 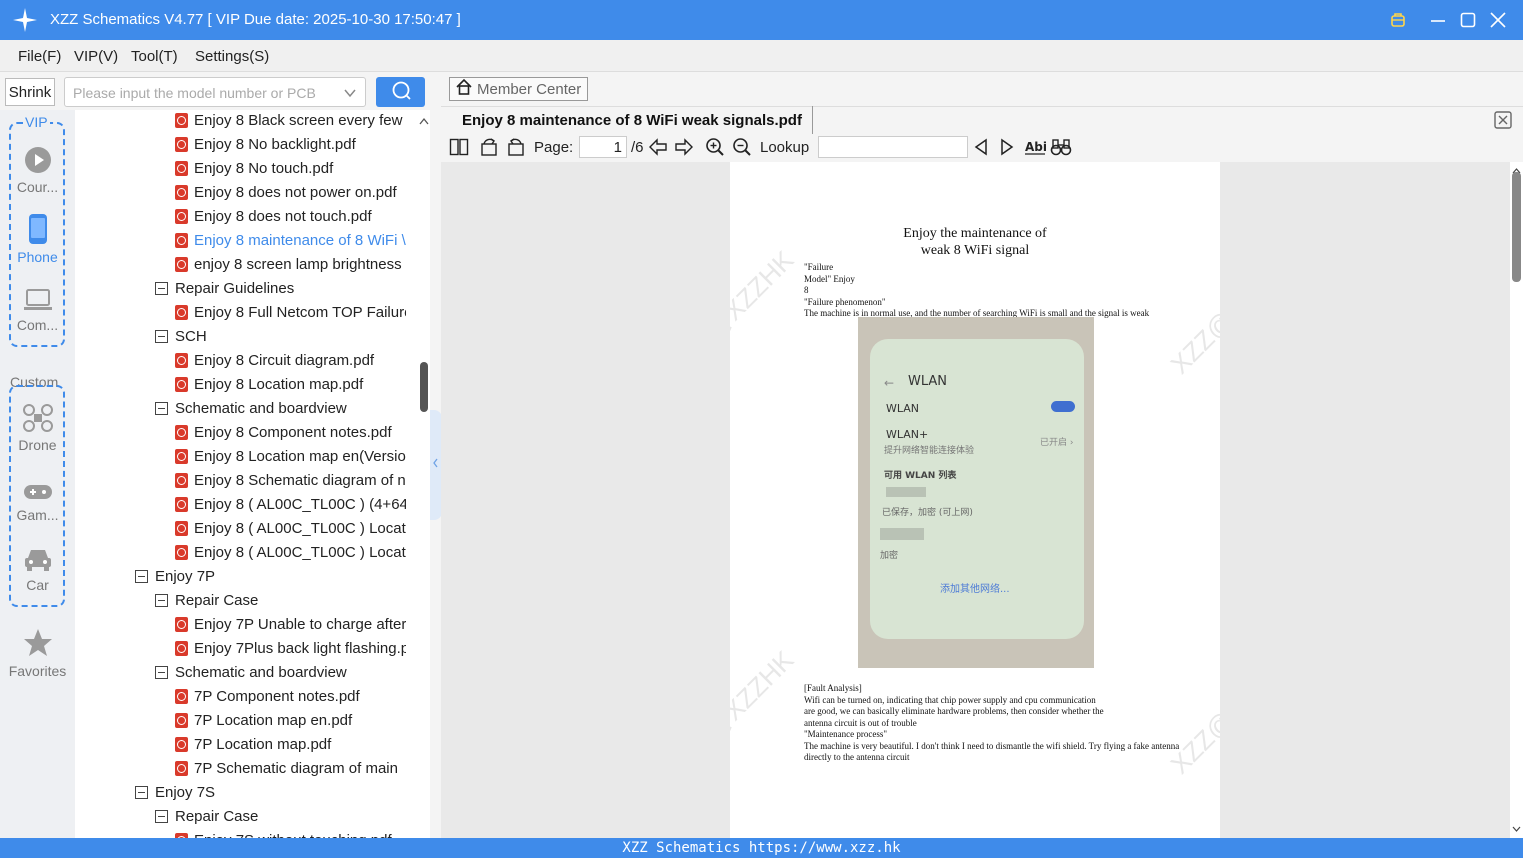 I want to click on viewer-scroll-thumb, so click(x=1516, y=227).